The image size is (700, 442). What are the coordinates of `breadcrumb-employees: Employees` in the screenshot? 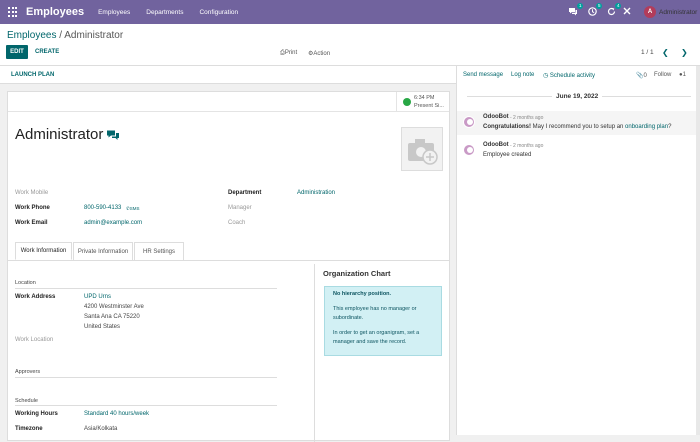 It's located at (31, 35).